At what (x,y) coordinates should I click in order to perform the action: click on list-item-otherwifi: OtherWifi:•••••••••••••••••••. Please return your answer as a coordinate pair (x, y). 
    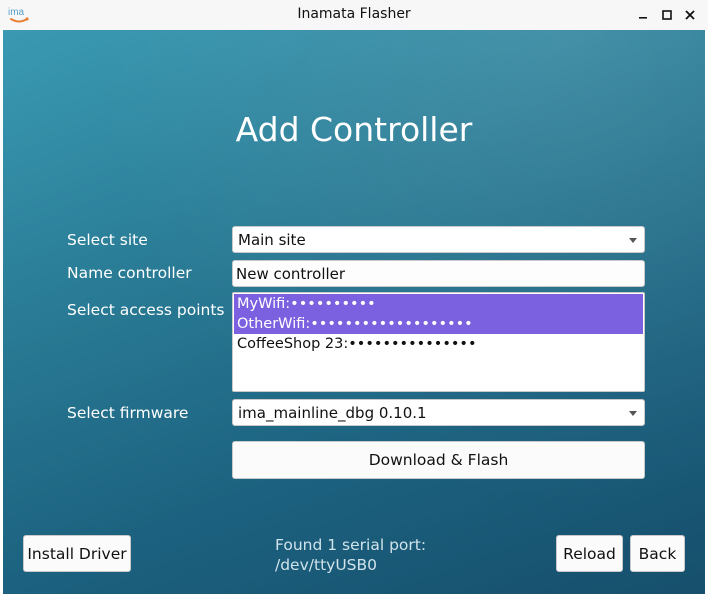
    Looking at the image, I should click on (438, 324).